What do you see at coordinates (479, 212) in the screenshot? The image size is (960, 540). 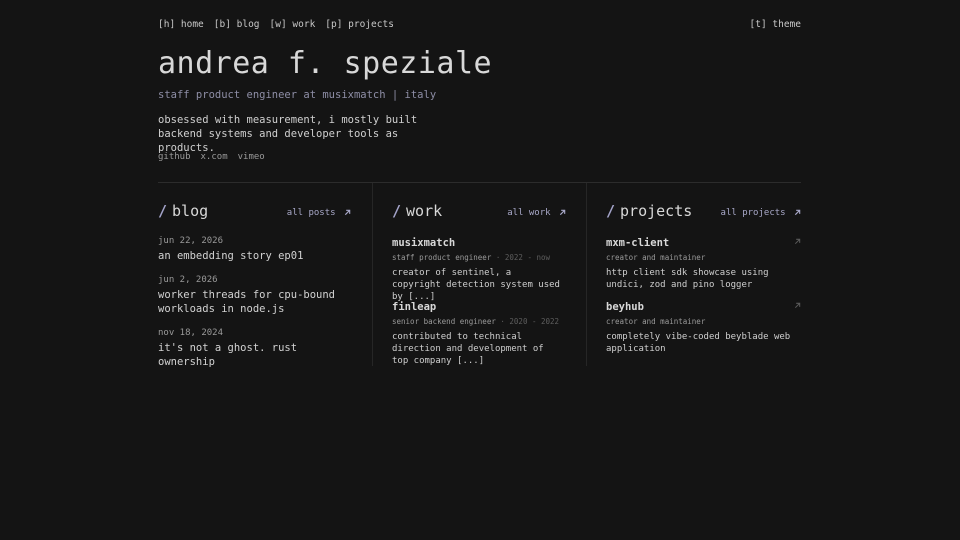 I see `work-header: / work all work` at bounding box center [479, 212].